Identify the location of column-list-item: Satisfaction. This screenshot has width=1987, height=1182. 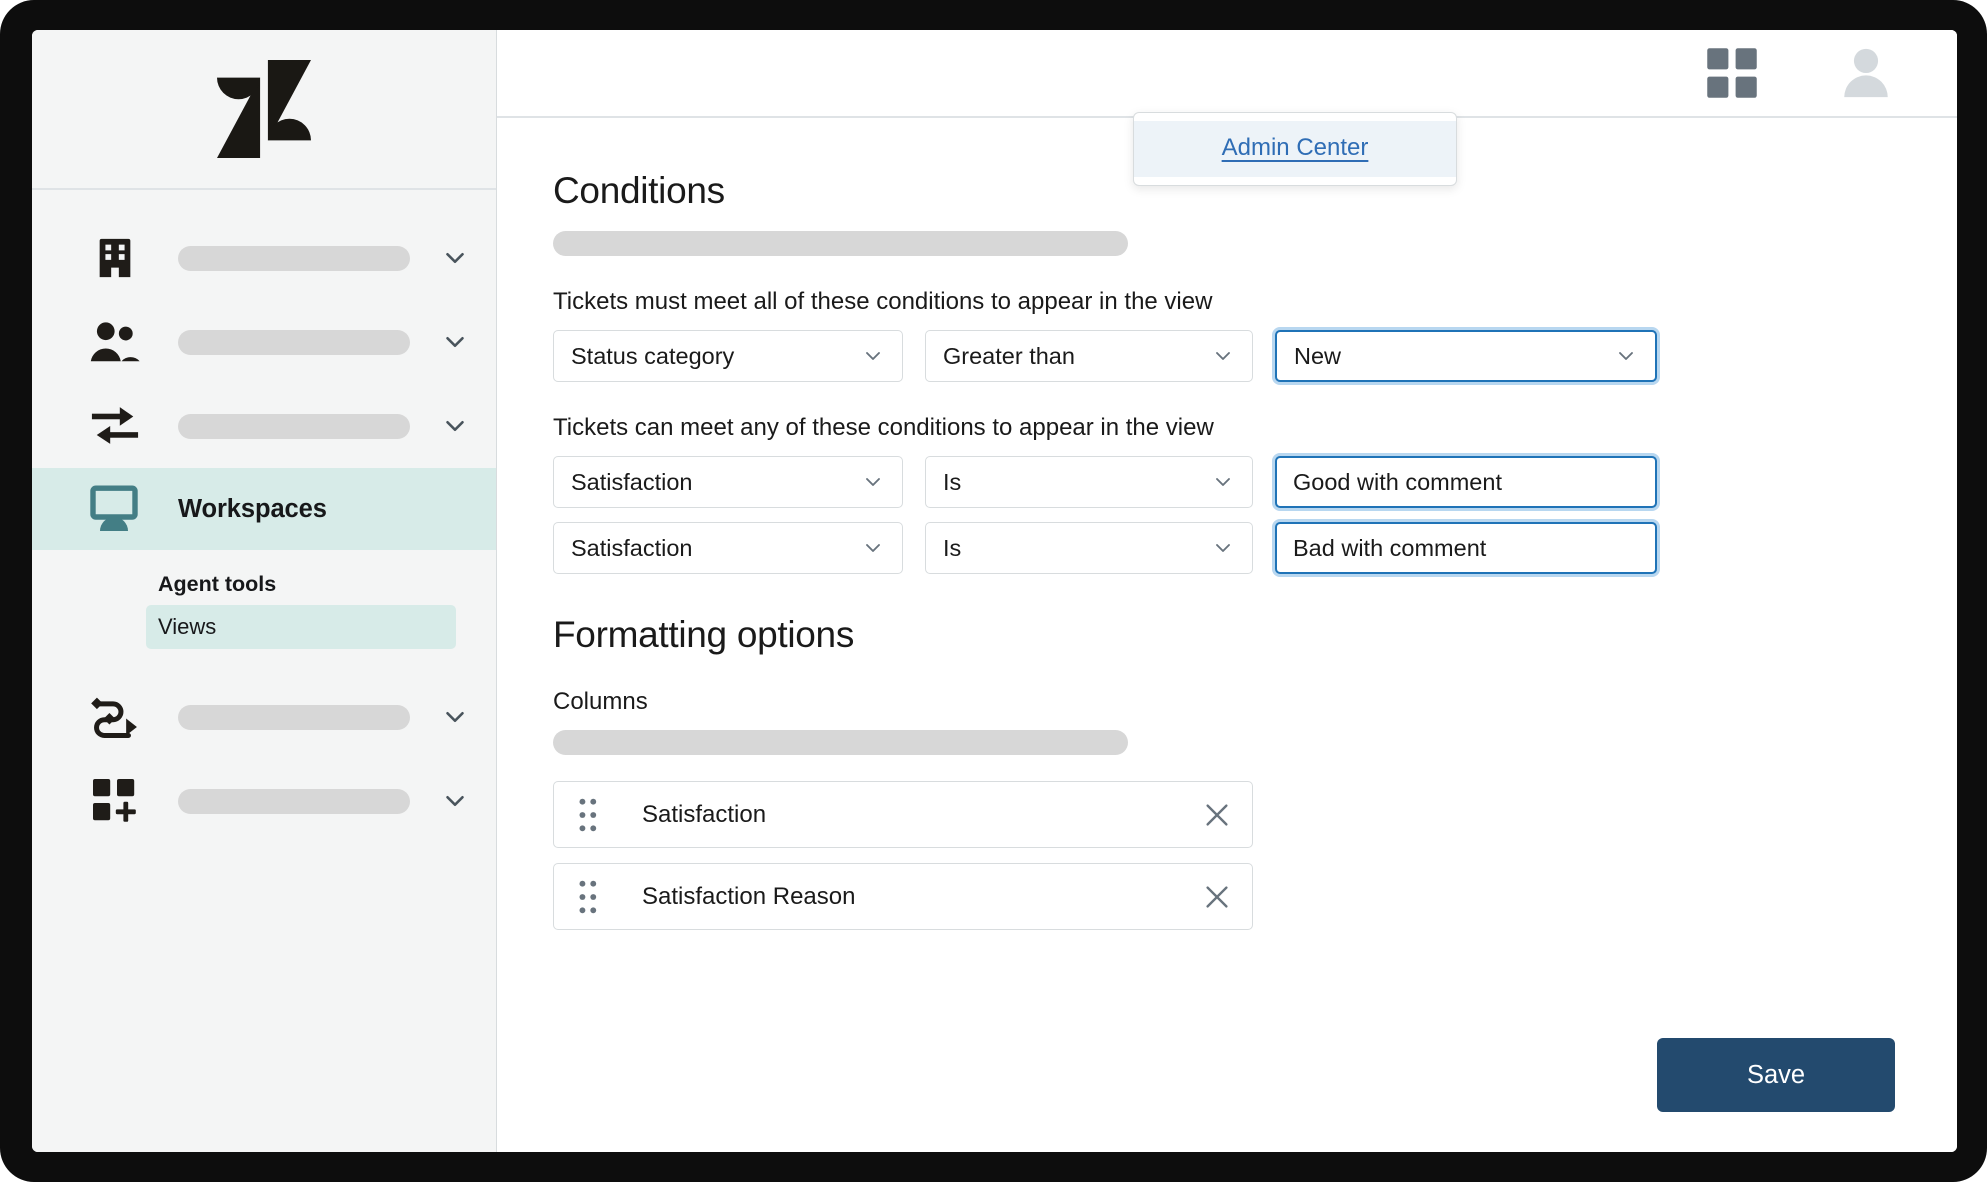
(903, 814).